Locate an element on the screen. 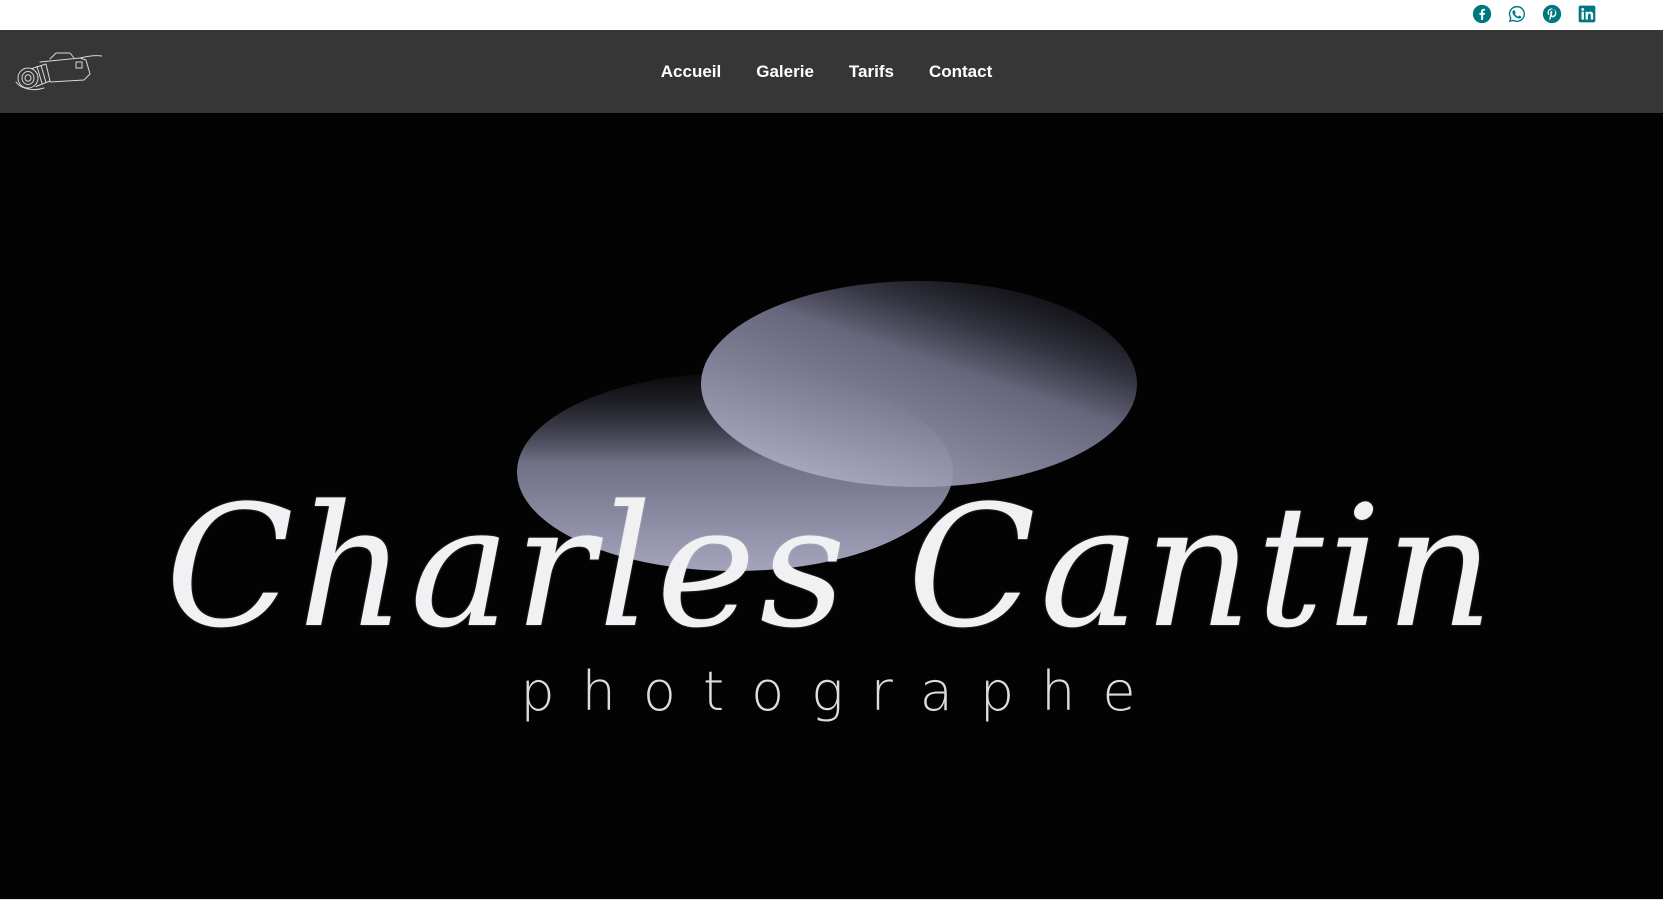 This screenshot has height=900, width=1663. lens-circle-right is located at coordinates (919, 384).